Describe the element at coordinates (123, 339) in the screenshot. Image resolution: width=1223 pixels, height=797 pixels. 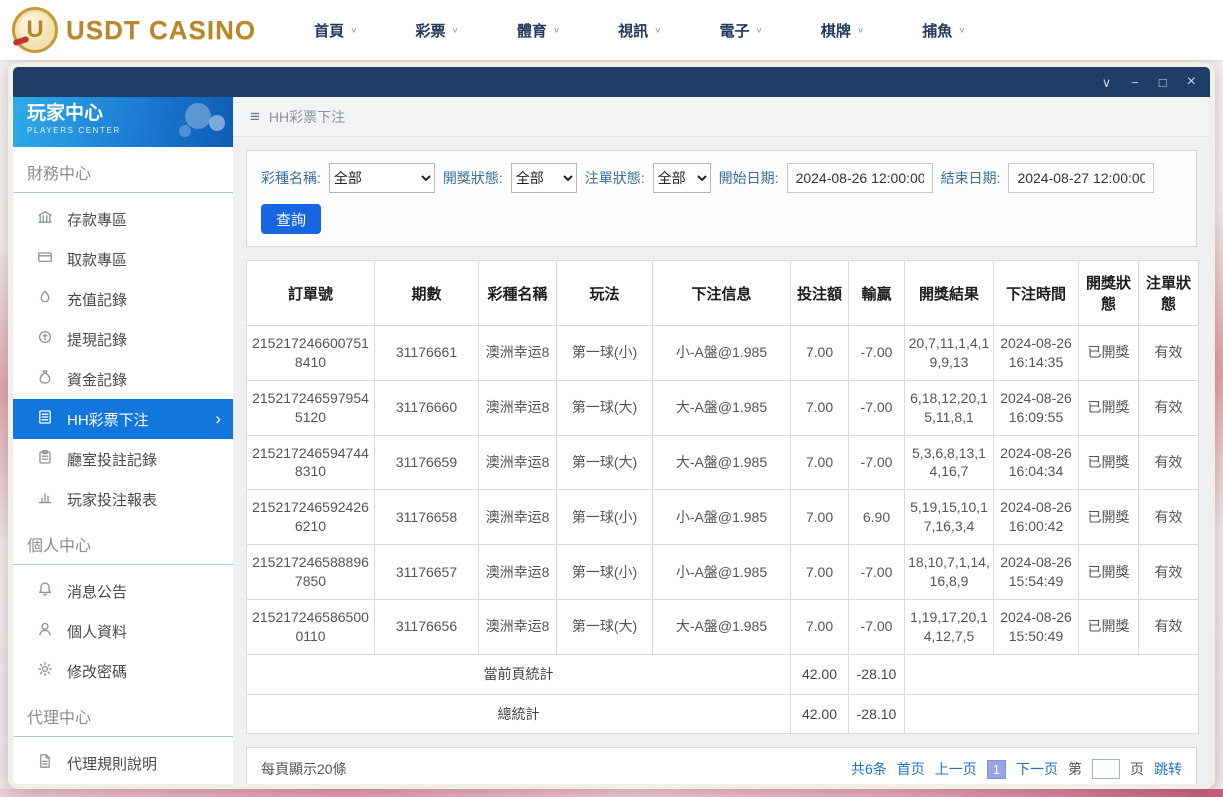
I see `sidebar-item-withdraw-record: 提現記錄` at that location.